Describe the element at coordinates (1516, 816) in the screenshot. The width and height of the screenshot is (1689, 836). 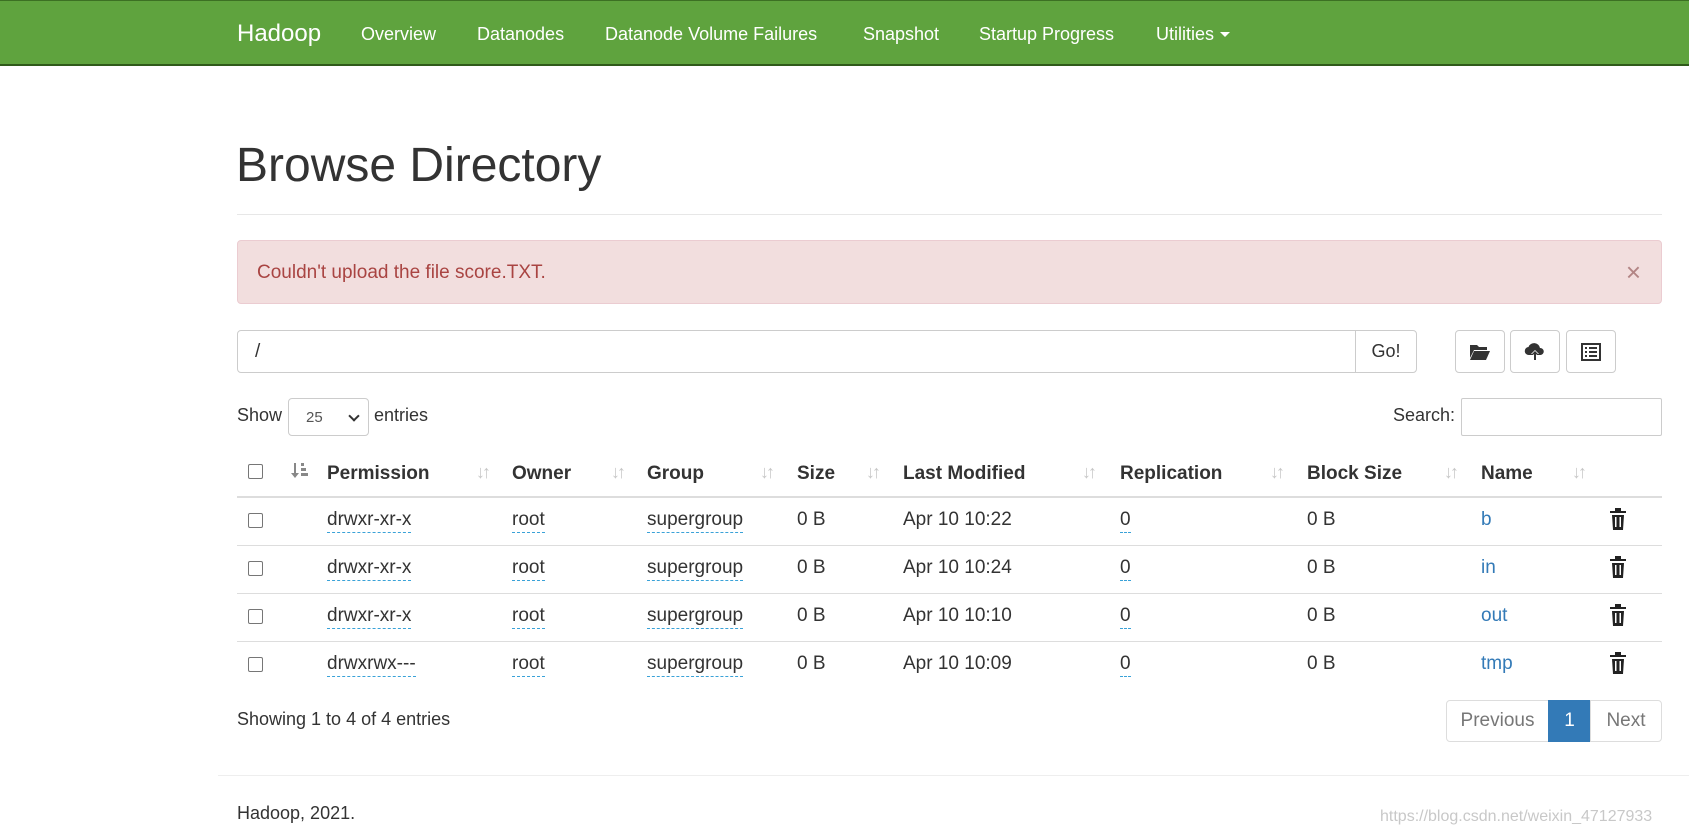
I see `watermark: https://blog.csdn.net/weixin_47127933` at that location.